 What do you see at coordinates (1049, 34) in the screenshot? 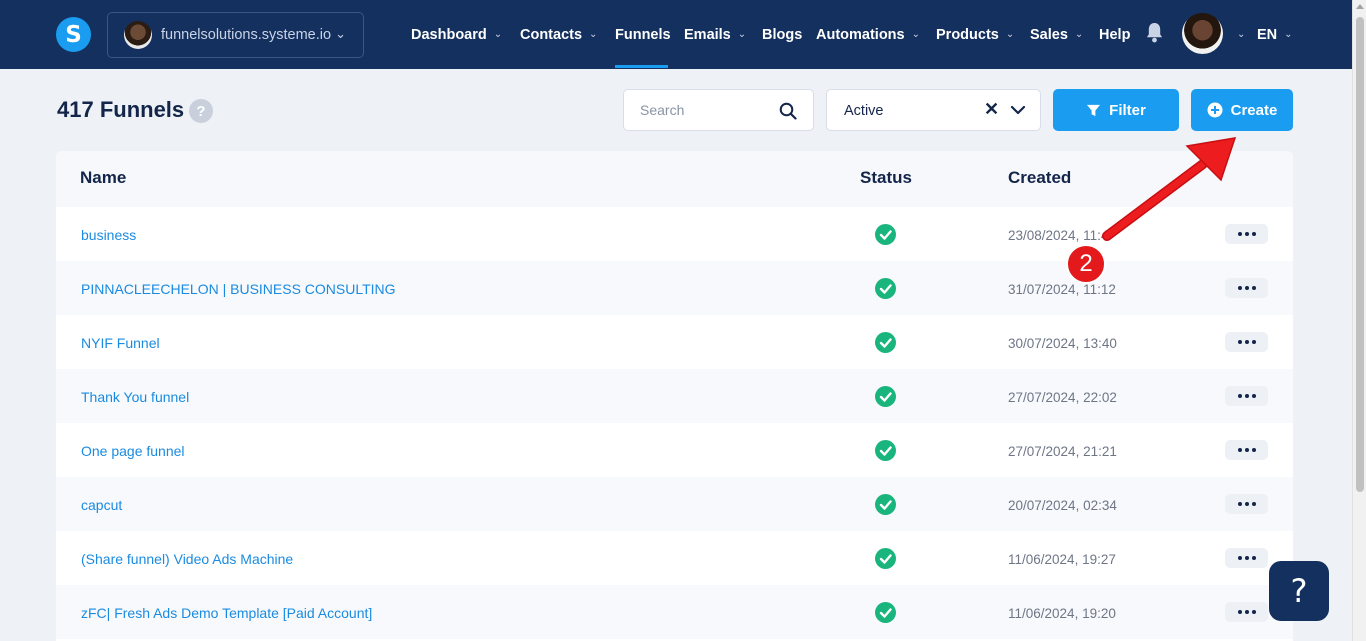
I see `nav-sales-label: Sales` at bounding box center [1049, 34].